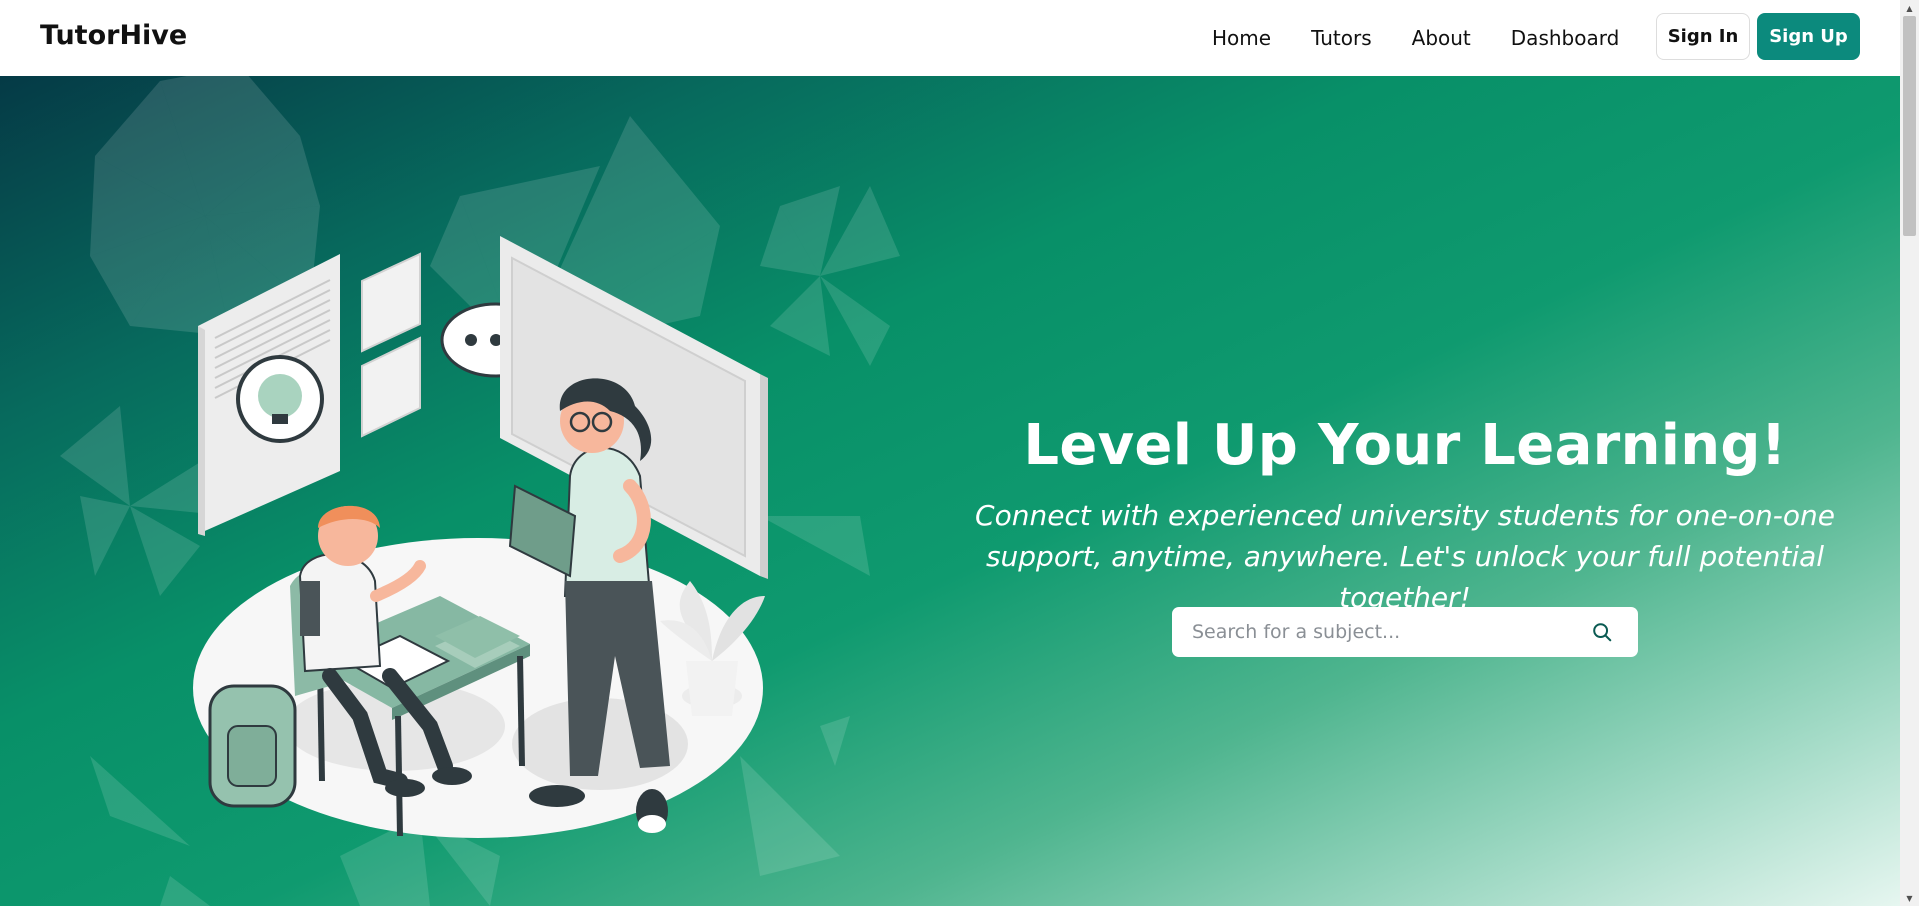 This screenshot has height=906, width=1919. Describe the element at coordinates (1602, 632) in the screenshot. I see `search-icon` at that location.